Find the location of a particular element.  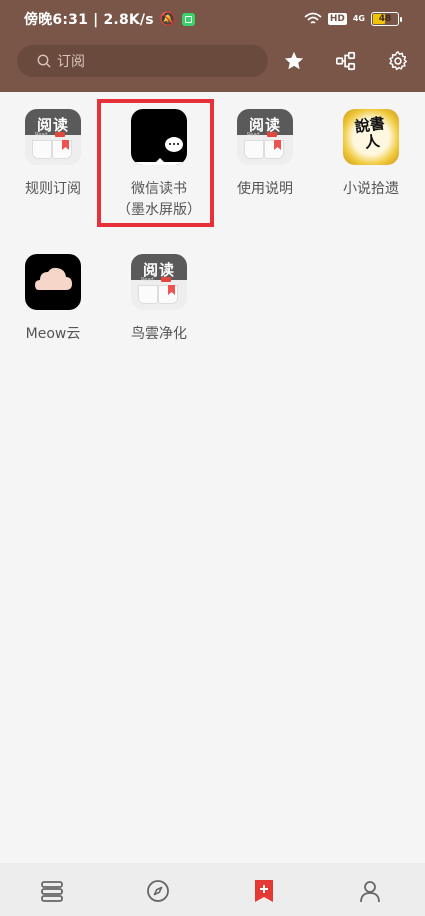

settings-button is located at coordinates (398, 61).